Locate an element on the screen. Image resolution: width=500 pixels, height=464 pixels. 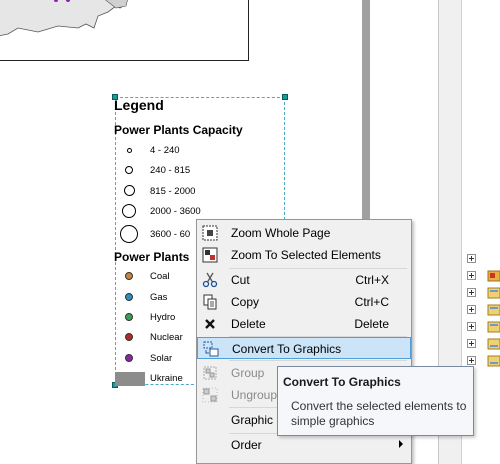
map-frame is located at coordinates (124, 30).